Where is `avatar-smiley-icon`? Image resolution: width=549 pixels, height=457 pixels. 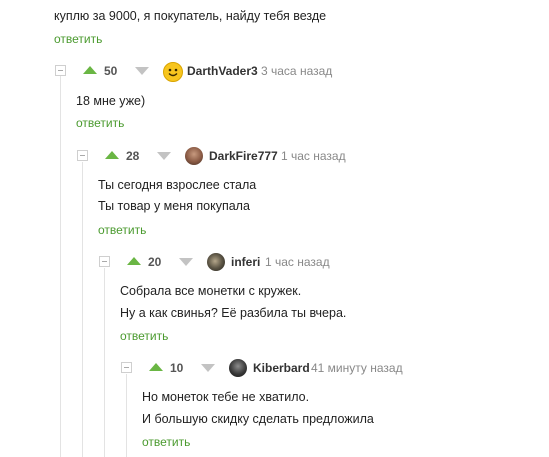
avatar-smiley-icon is located at coordinates (173, 72).